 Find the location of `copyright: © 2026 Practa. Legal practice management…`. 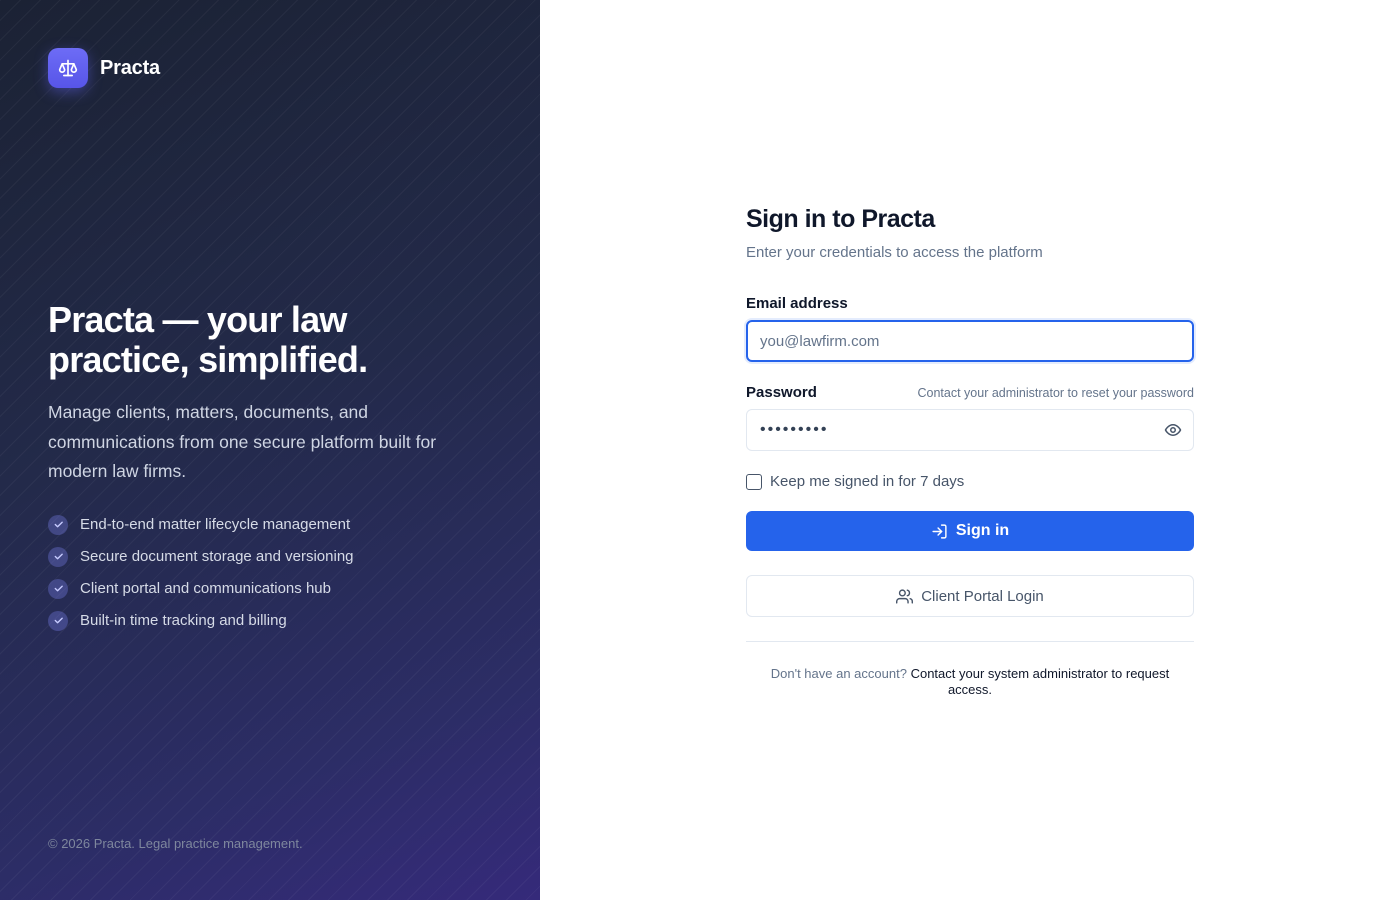

copyright: © 2026 Practa. Legal practice management… is located at coordinates (175, 843).